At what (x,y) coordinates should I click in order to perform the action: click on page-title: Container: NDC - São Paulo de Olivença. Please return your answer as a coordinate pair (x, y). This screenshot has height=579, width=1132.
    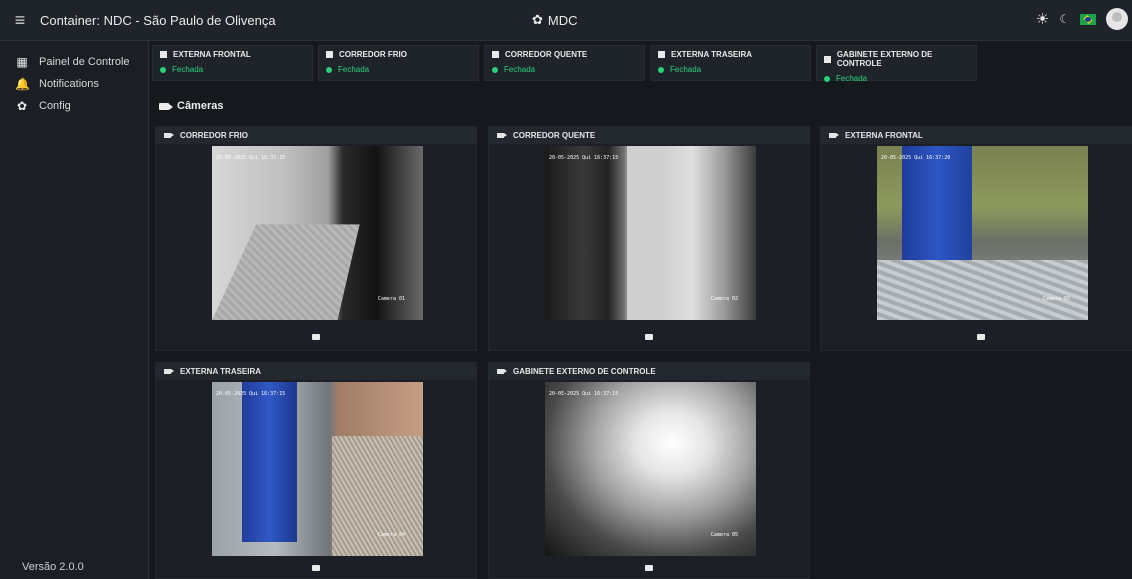
    Looking at the image, I should click on (158, 20).